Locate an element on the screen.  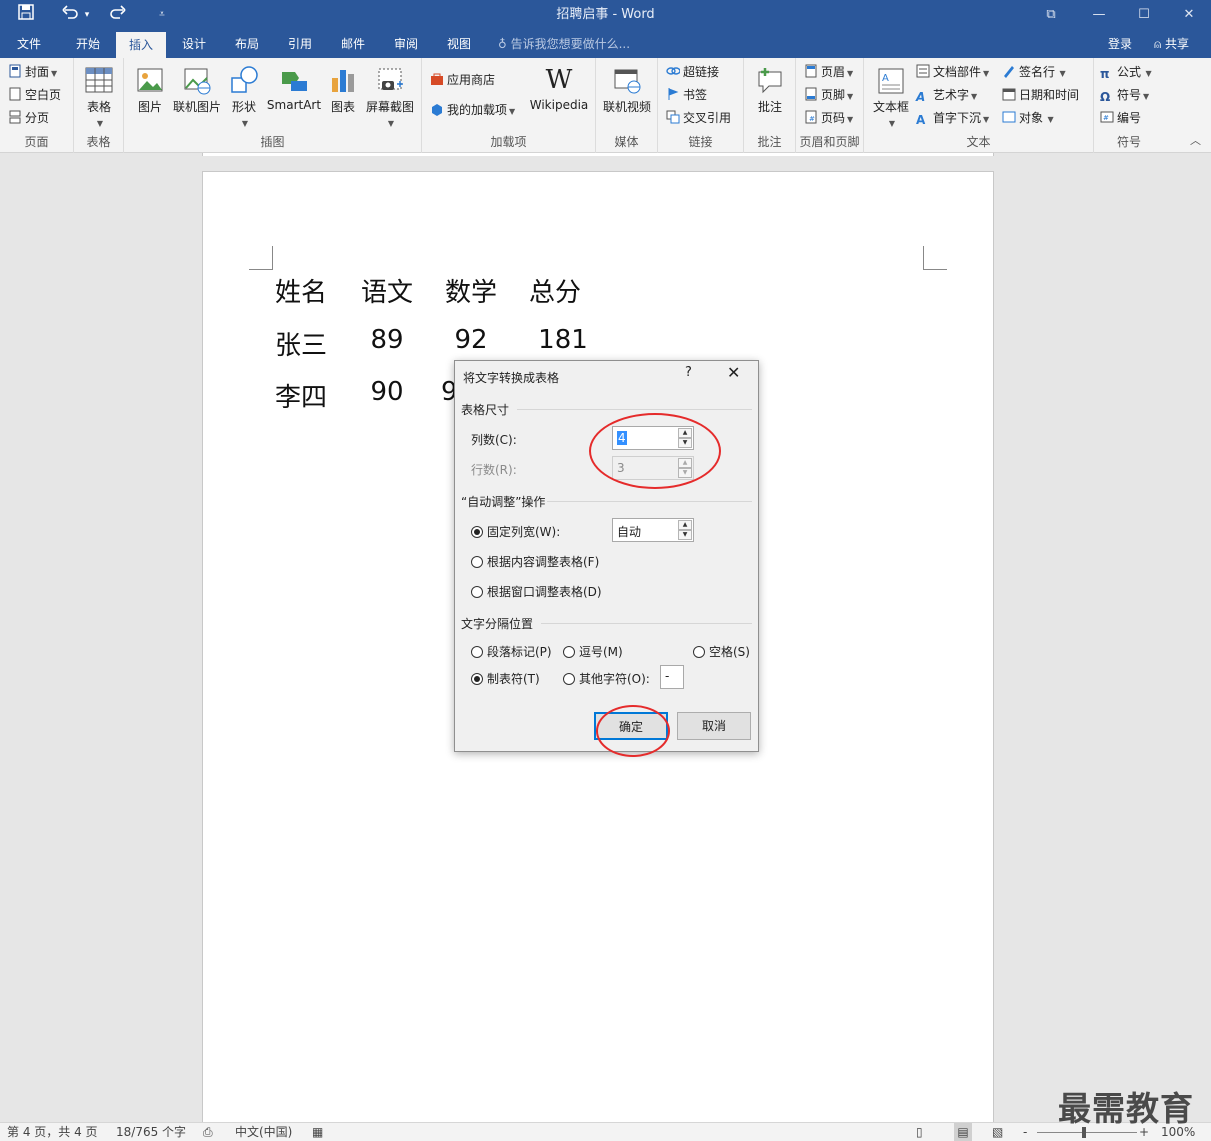
read-mode-icon: ▯ is located at coordinates (919, 1132).